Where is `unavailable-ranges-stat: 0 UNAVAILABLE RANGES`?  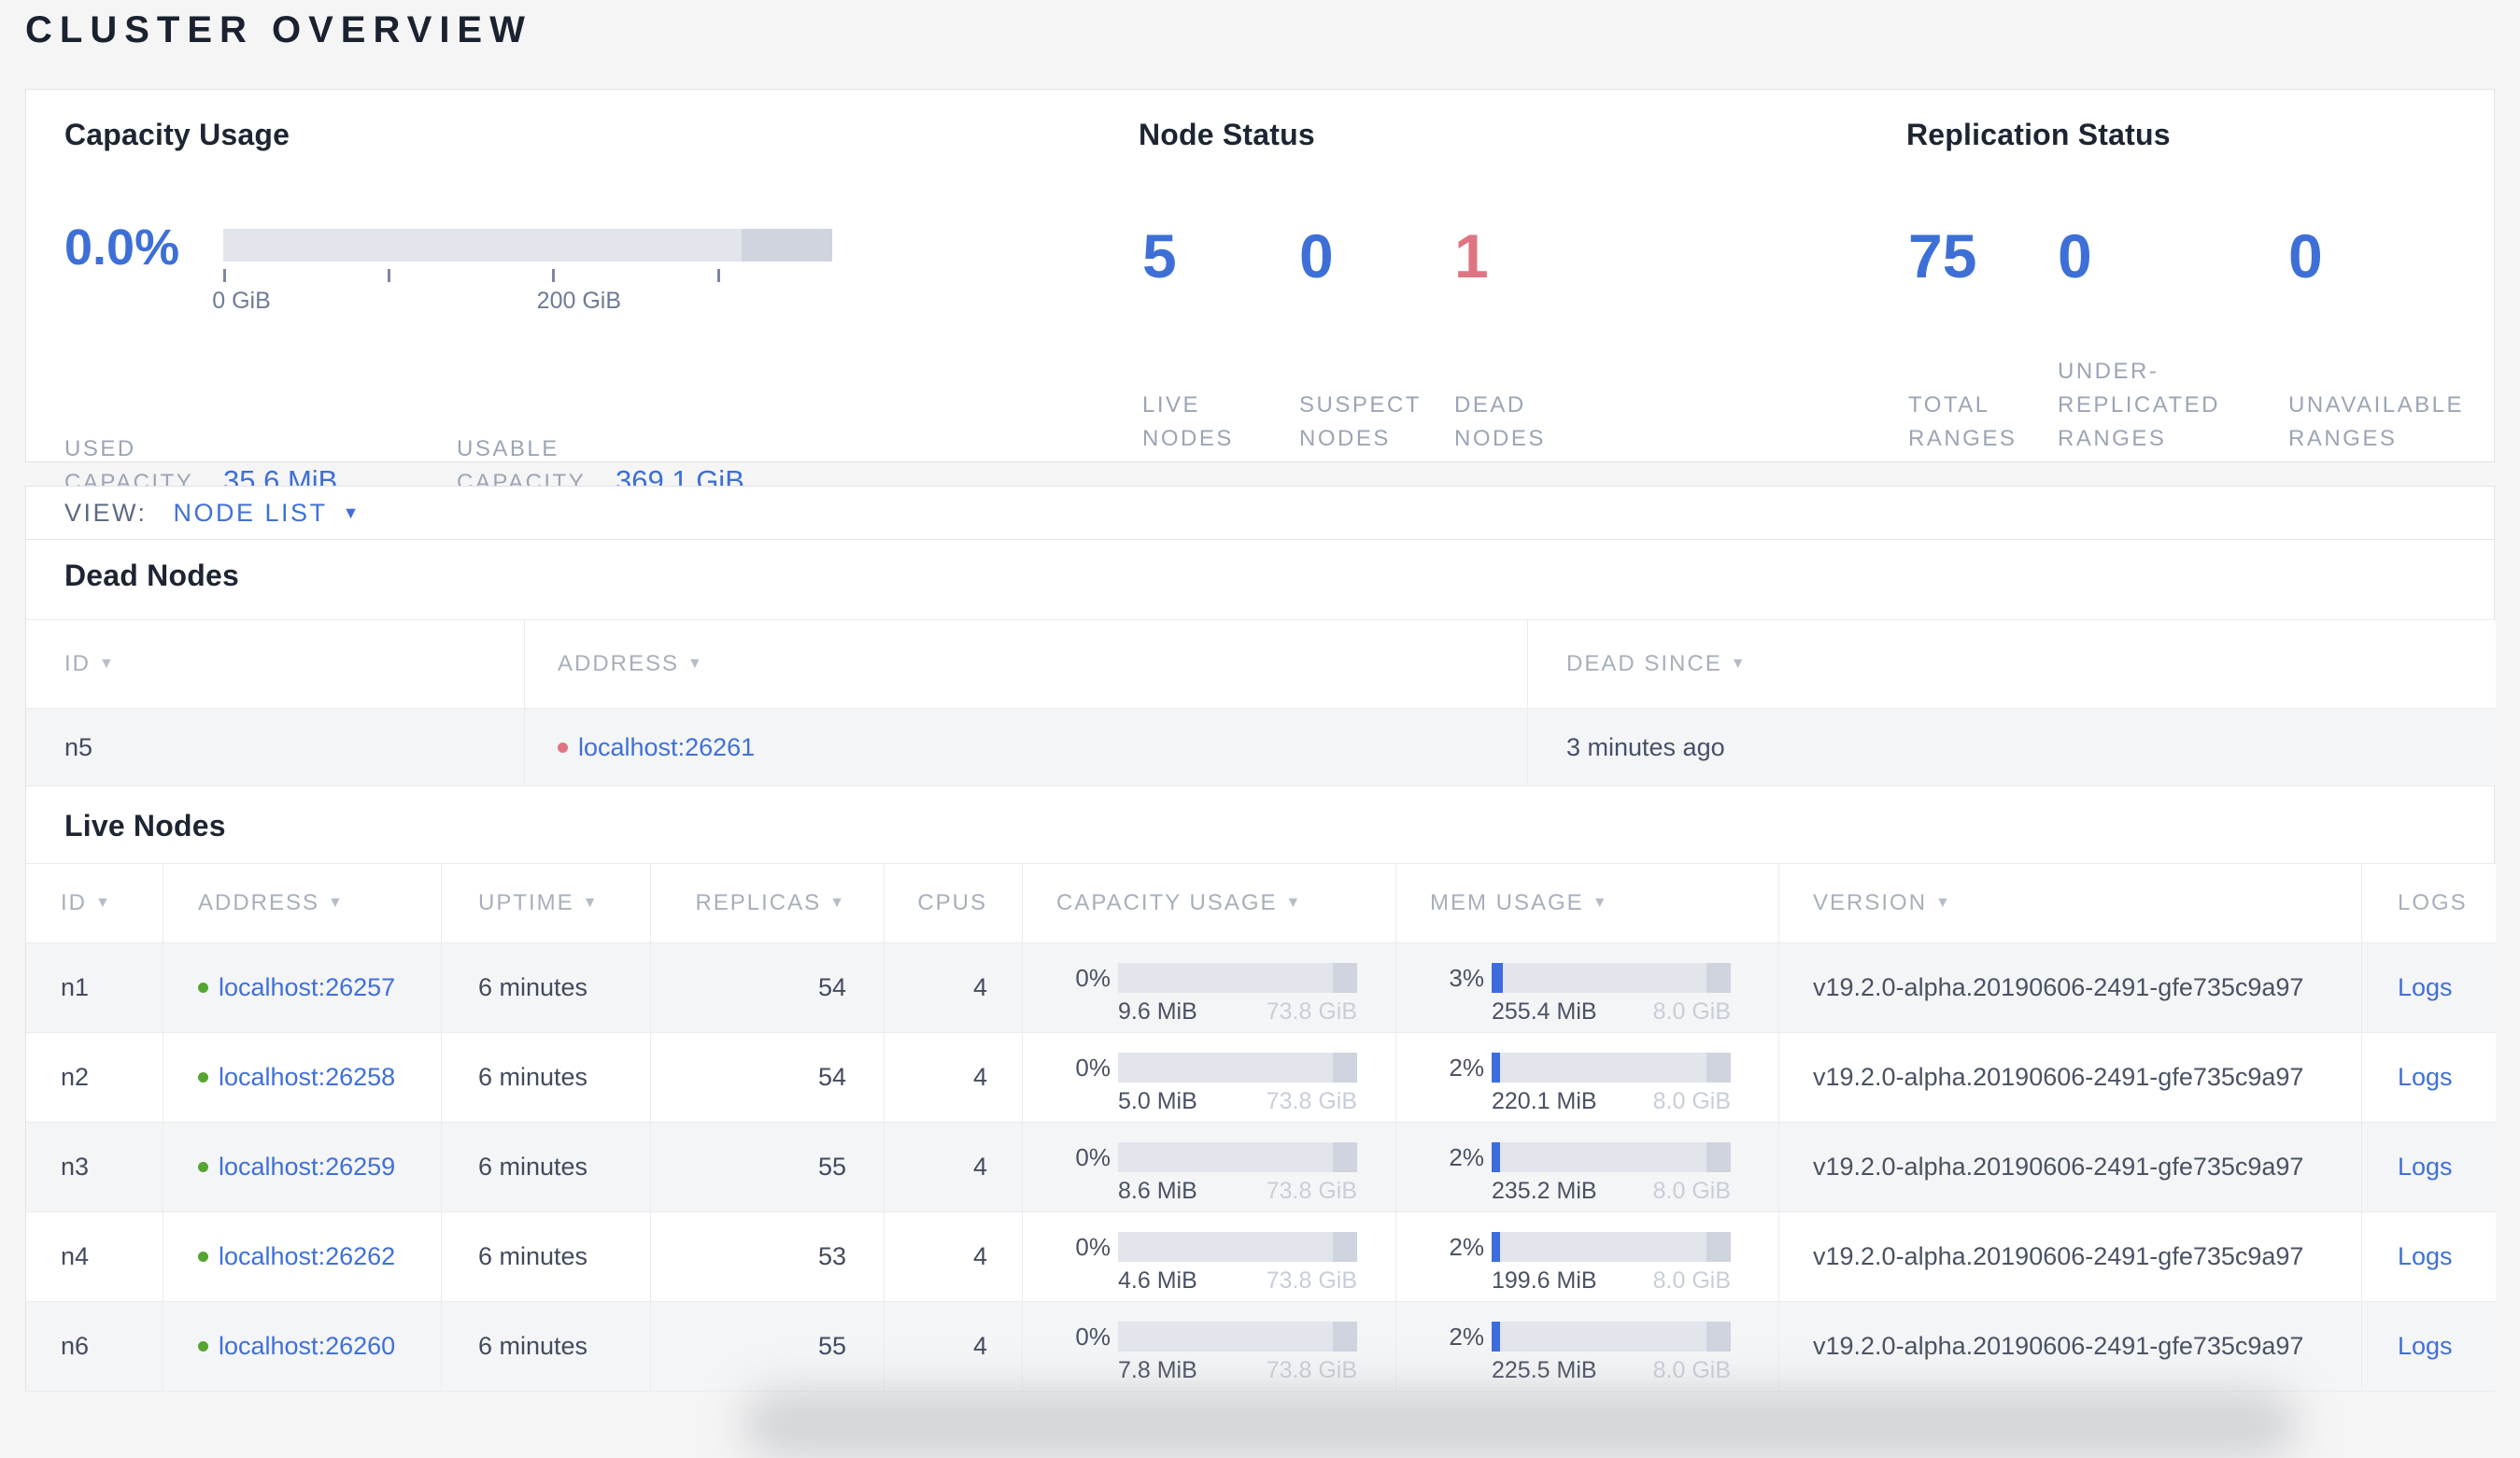 unavailable-ranges-stat: 0 UNAVAILABLE RANGES is located at coordinates (2391, 338).